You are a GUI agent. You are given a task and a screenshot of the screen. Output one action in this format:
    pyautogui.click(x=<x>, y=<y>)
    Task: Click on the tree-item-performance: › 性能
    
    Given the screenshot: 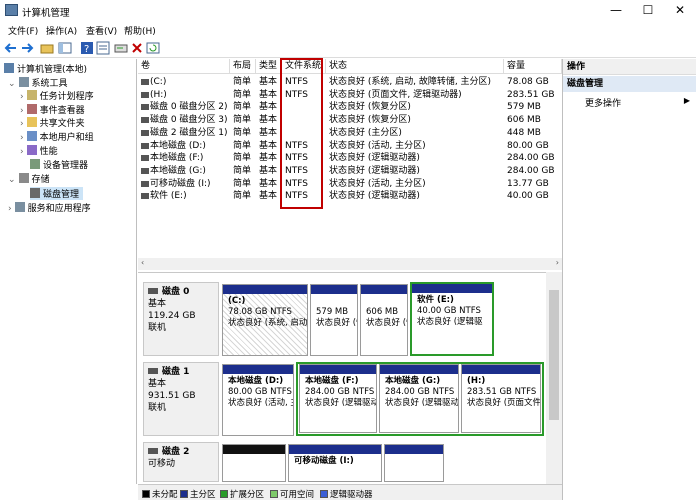 What is the action you would take?
    pyautogui.click(x=39, y=150)
    